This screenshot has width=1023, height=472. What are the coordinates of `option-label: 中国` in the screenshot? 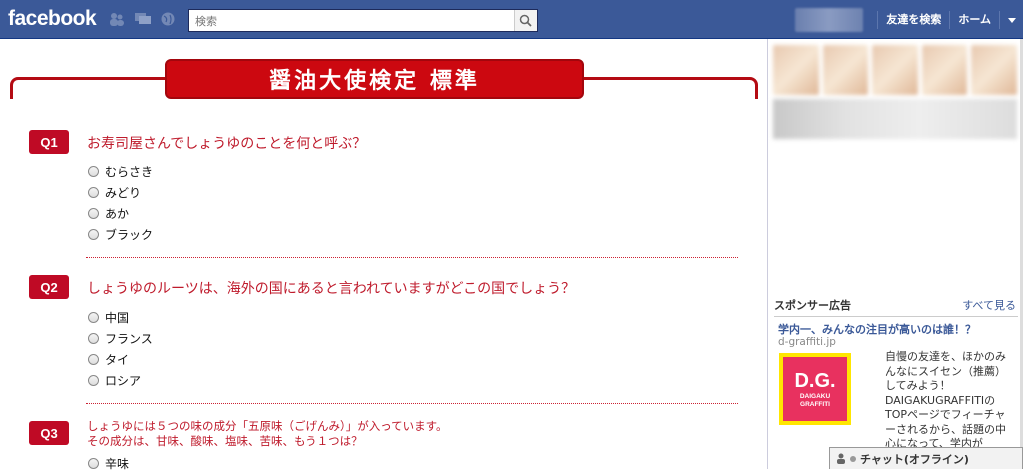 It's located at (117, 318).